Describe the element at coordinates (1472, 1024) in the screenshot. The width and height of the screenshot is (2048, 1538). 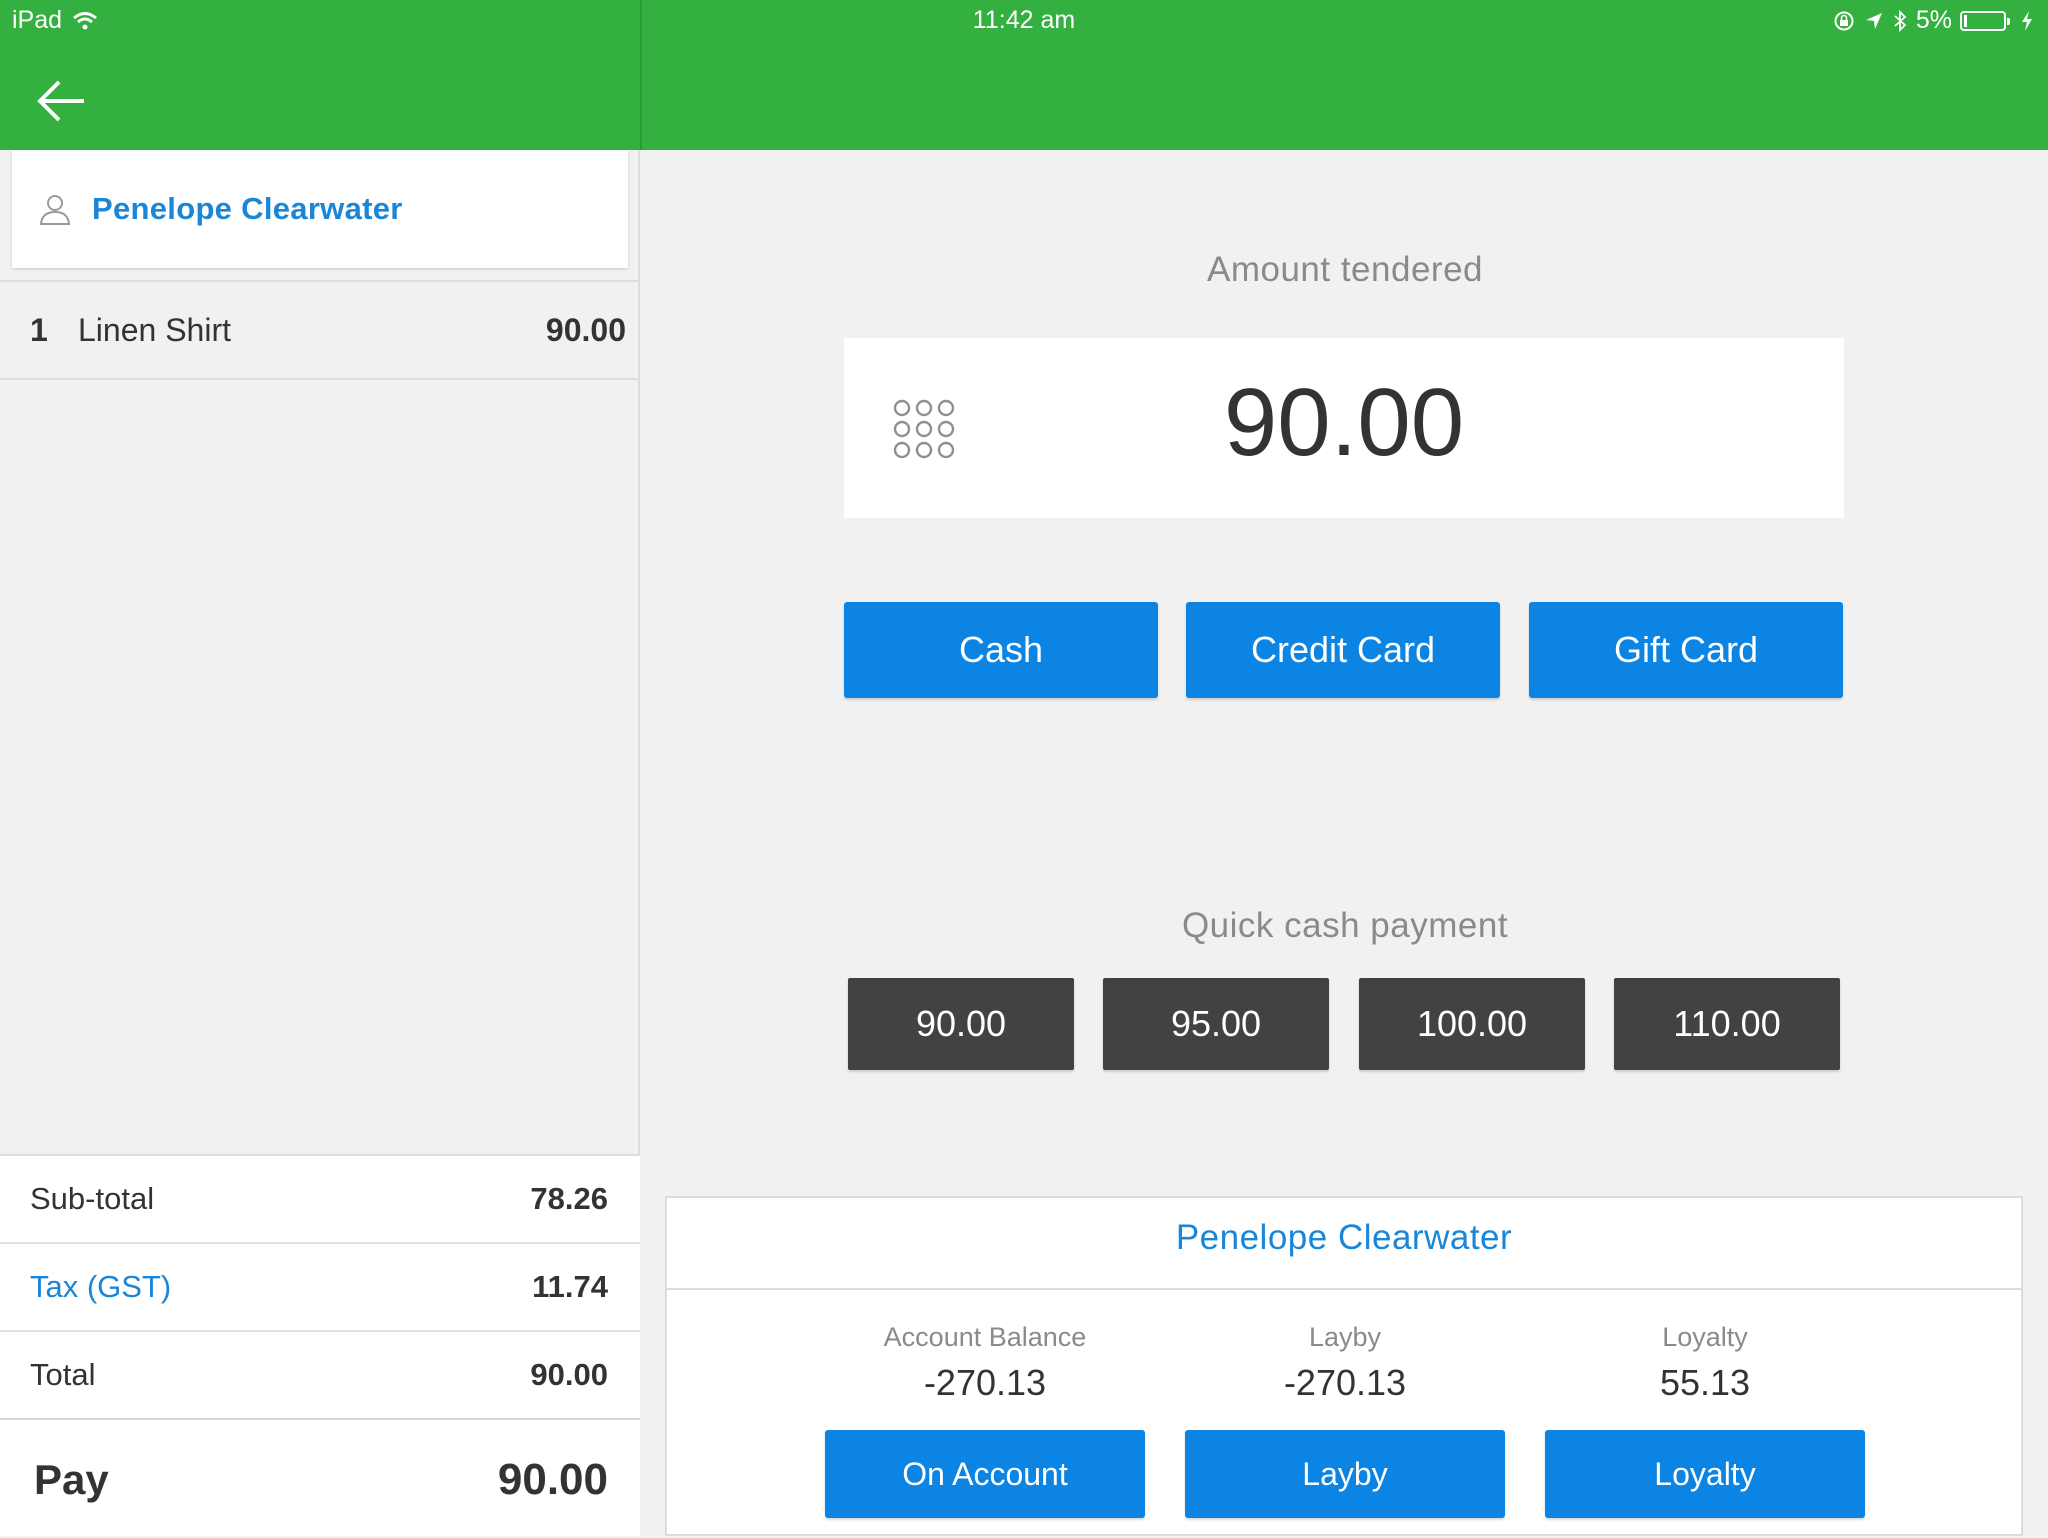
I see `quick-cash-button: 100.00` at that location.